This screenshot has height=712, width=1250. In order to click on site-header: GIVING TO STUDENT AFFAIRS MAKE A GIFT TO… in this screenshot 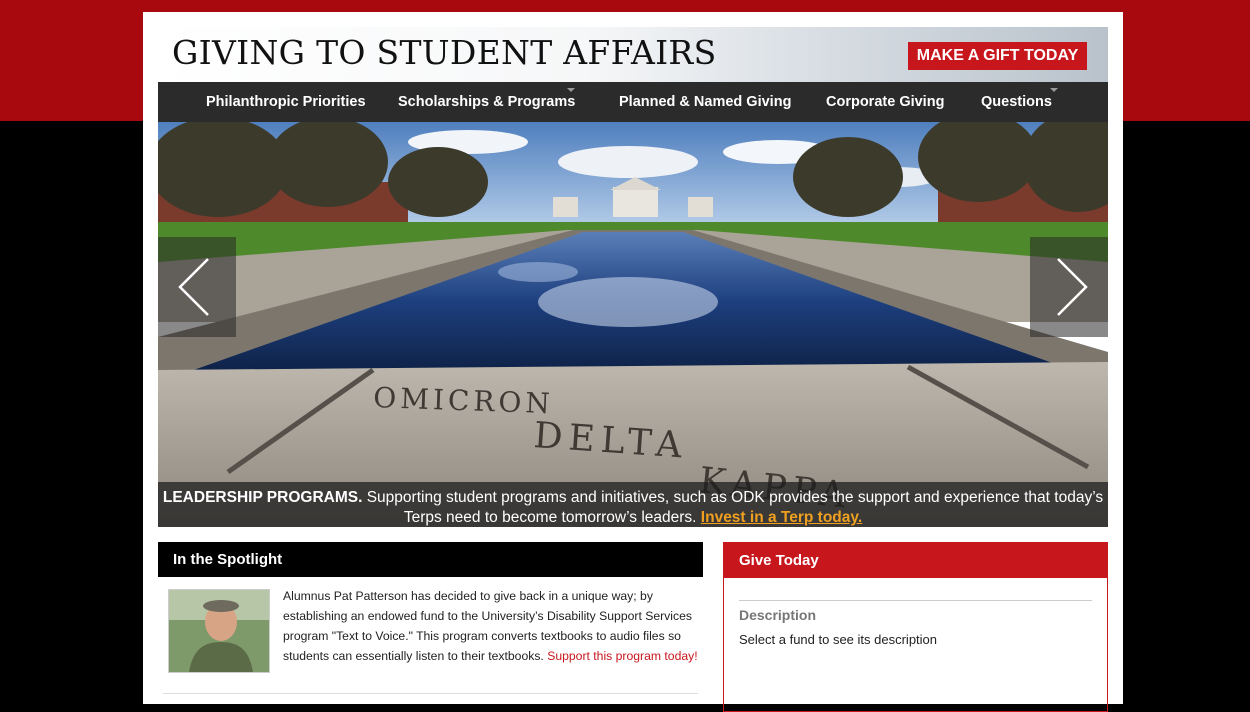, I will do `click(633, 54)`.